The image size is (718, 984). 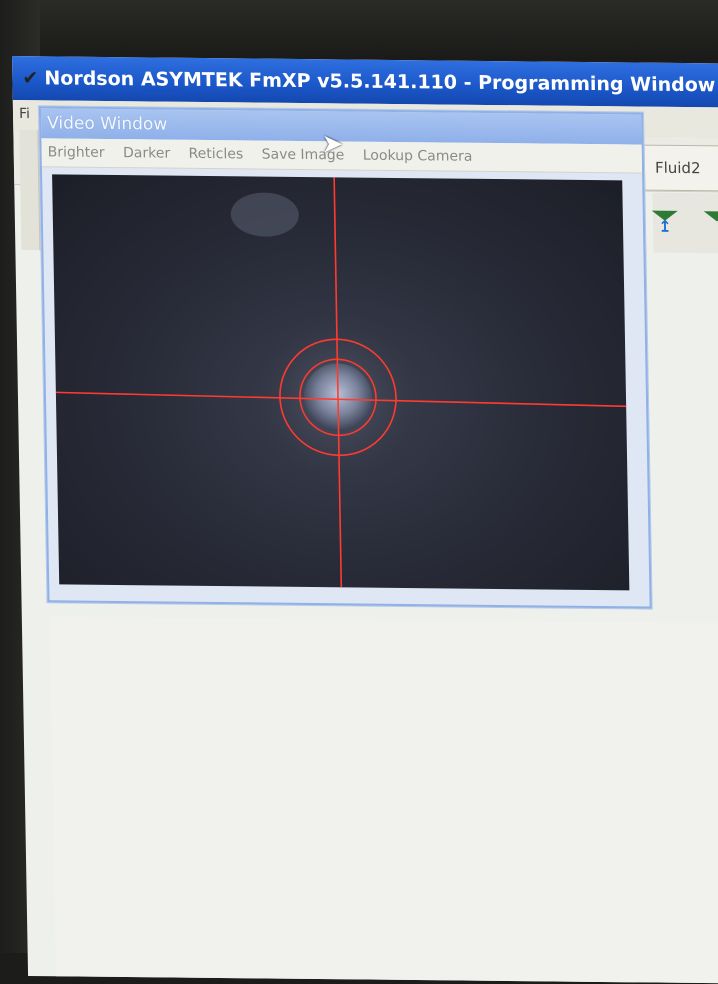 What do you see at coordinates (215, 154) in the screenshot?
I see `menu-reticles: Reticles` at bounding box center [215, 154].